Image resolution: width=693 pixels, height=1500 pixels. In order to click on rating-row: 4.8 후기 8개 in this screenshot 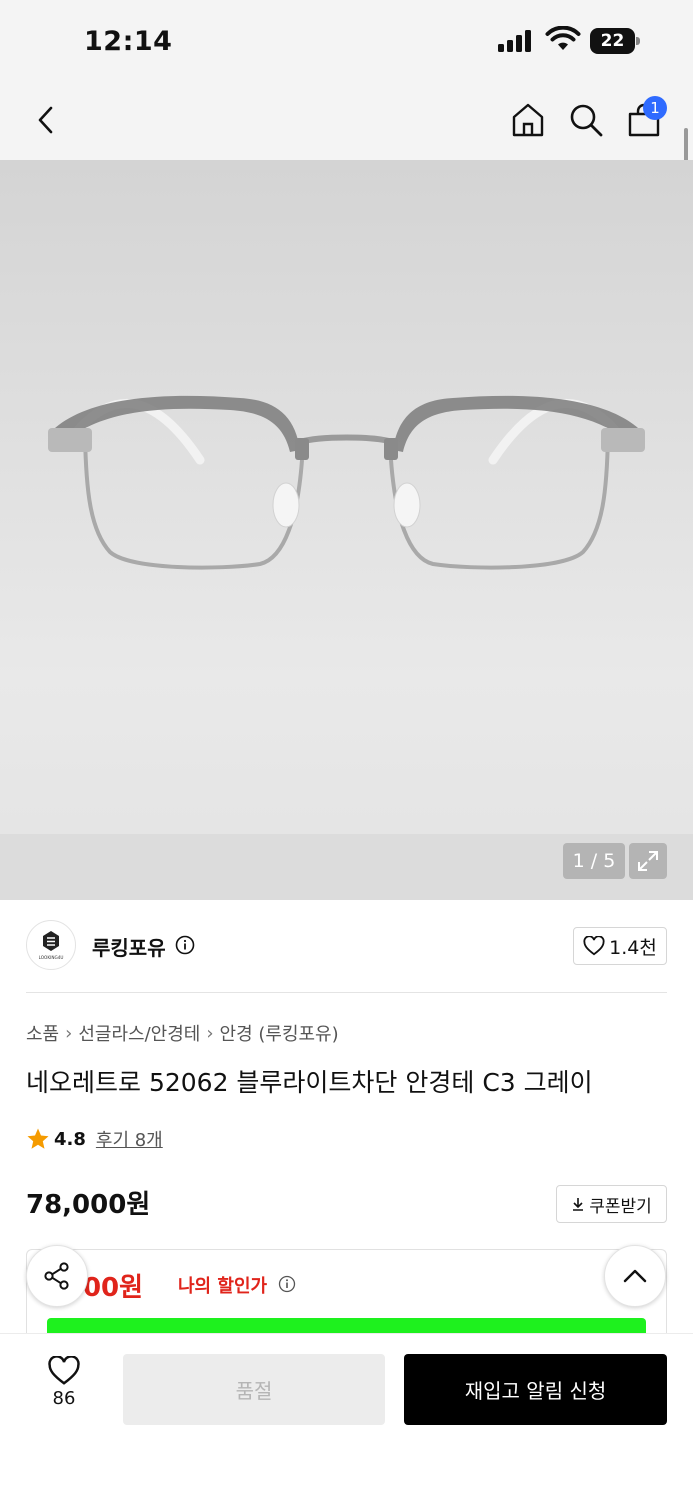, I will do `click(94, 1139)`.